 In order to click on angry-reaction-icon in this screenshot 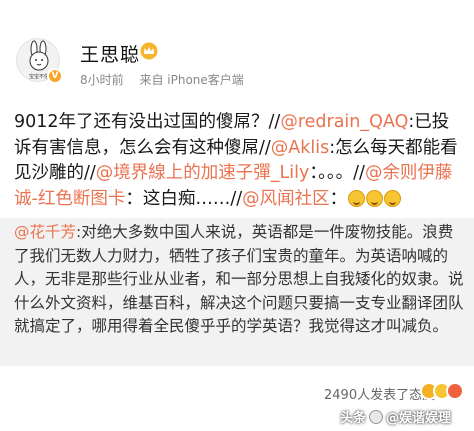, I will do `click(455, 391)`.